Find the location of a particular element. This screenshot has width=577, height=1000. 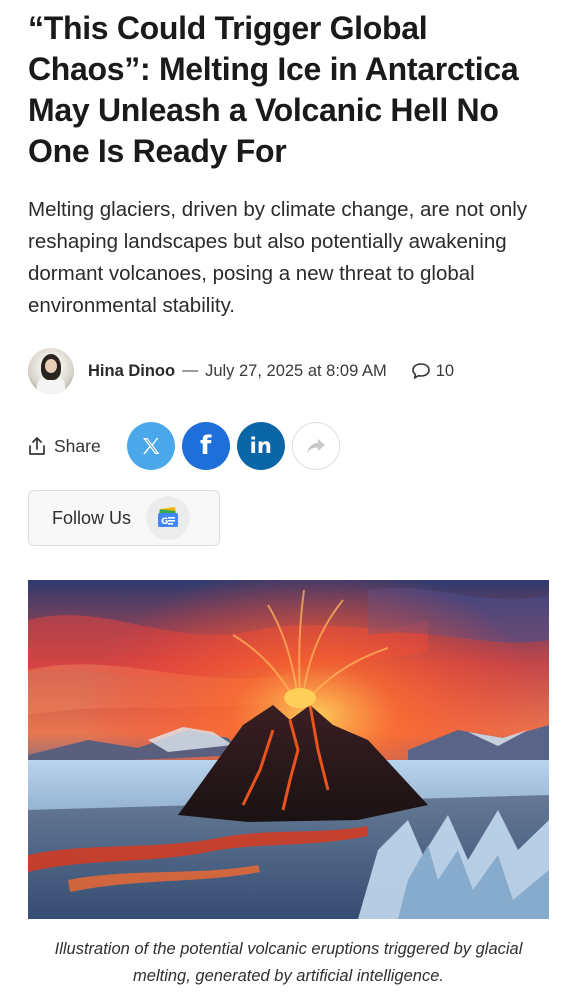

forward-arrow-icon is located at coordinates (315, 446).